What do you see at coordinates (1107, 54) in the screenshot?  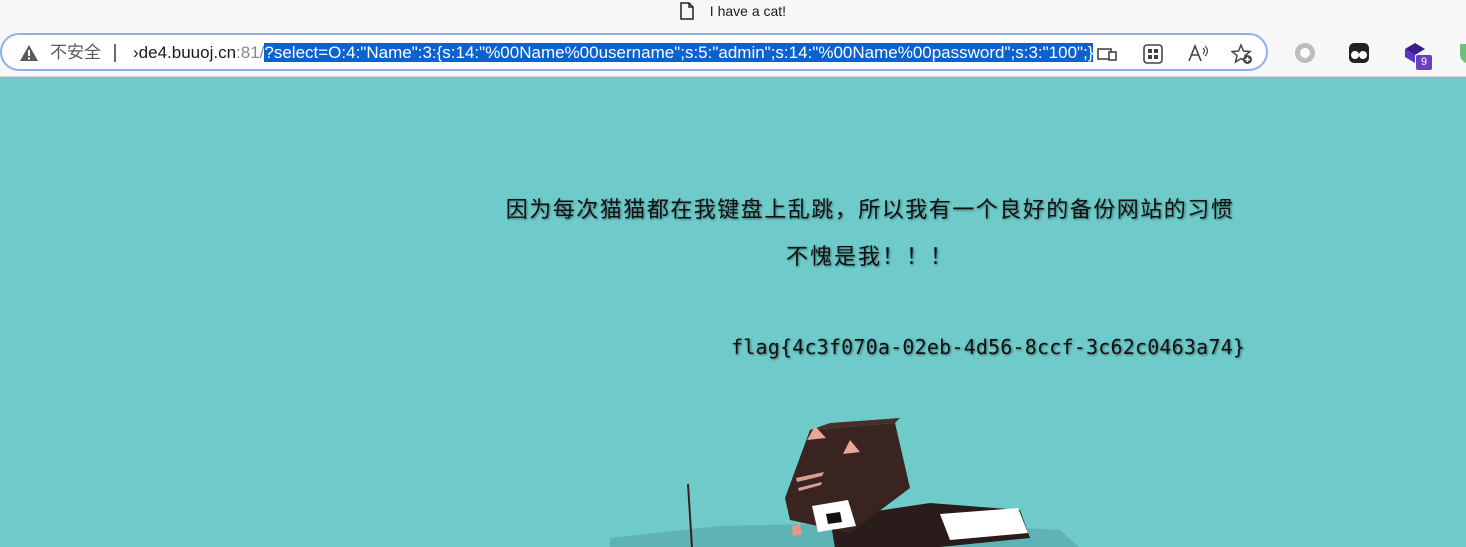 I see `device-icon` at bounding box center [1107, 54].